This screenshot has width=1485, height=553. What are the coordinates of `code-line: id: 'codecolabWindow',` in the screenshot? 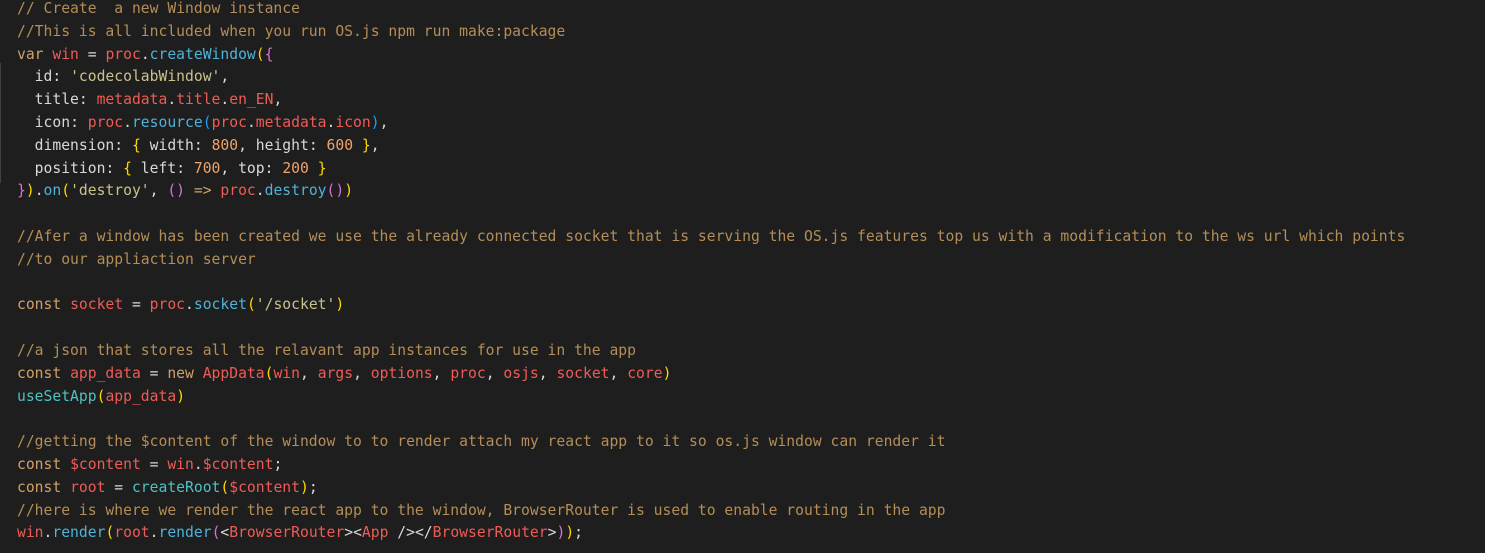 It's located at (711, 77).